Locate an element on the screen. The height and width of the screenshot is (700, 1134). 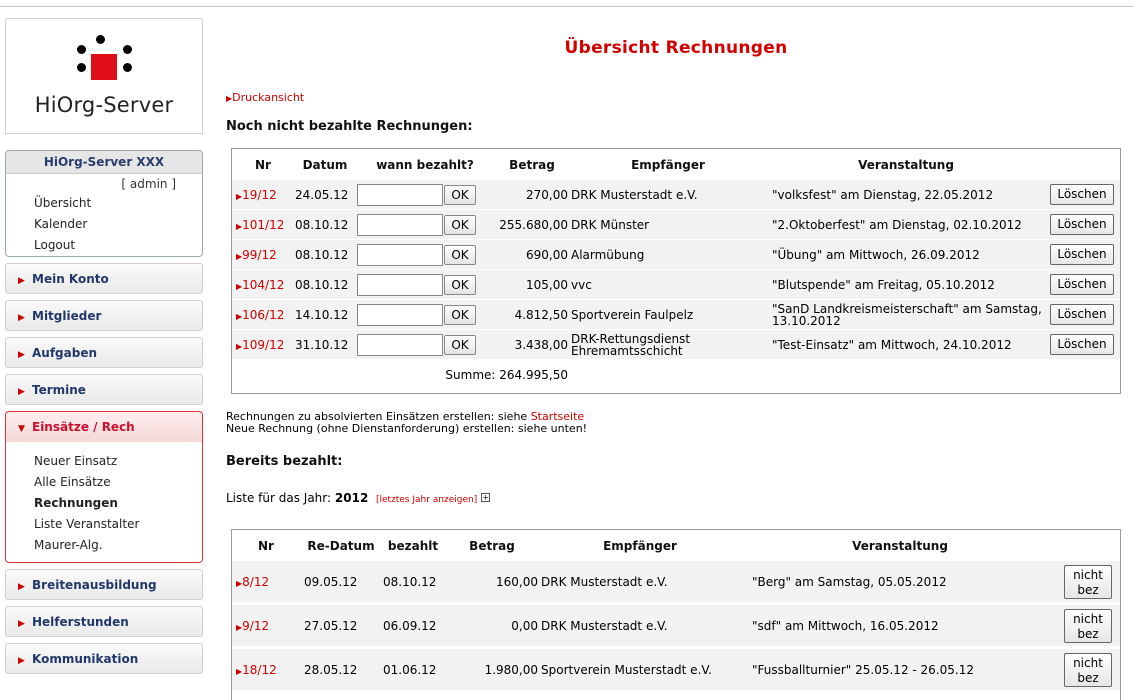
submenu-liste-veranstalter: Liste Veranstalter is located at coordinates (104, 524).